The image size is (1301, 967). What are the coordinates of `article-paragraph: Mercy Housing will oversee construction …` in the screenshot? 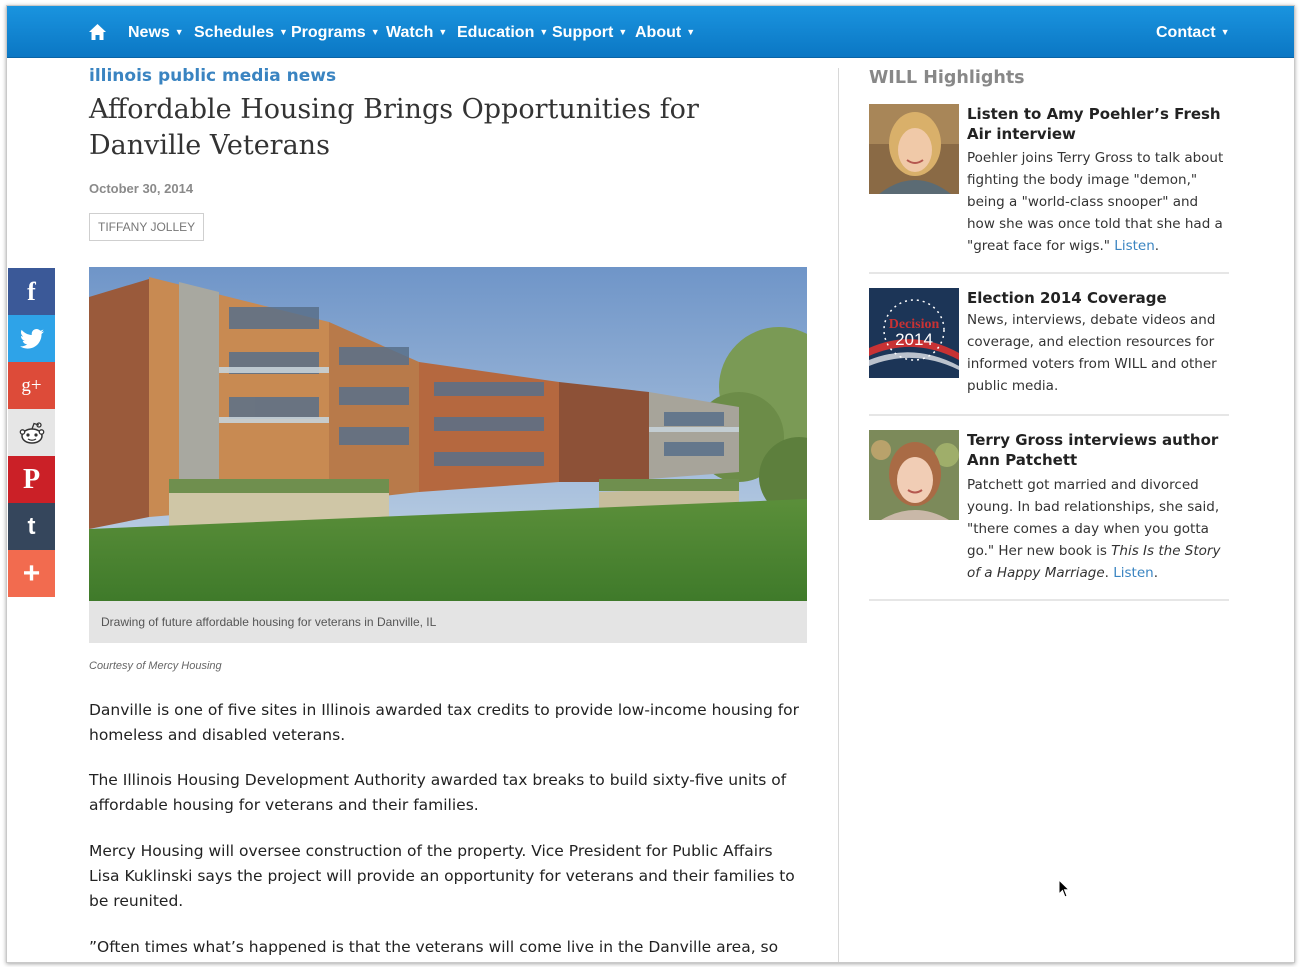 It's located at (442, 876).